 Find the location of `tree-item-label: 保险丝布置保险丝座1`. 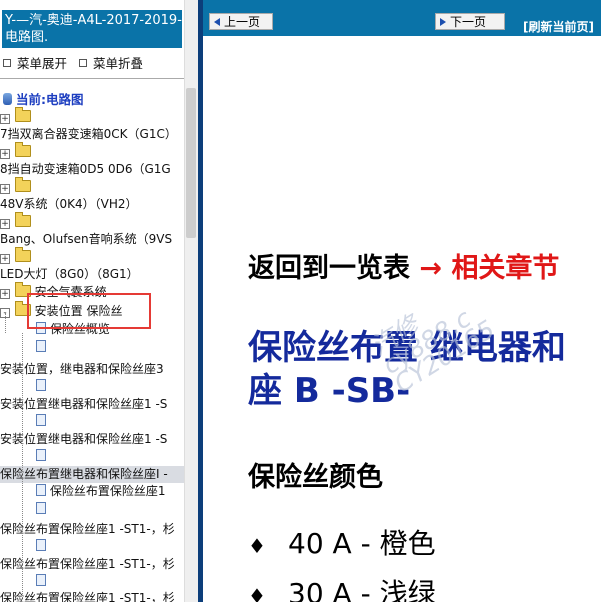

tree-item-label: 保险丝布置保险丝座1 is located at coordinates (107, 491).